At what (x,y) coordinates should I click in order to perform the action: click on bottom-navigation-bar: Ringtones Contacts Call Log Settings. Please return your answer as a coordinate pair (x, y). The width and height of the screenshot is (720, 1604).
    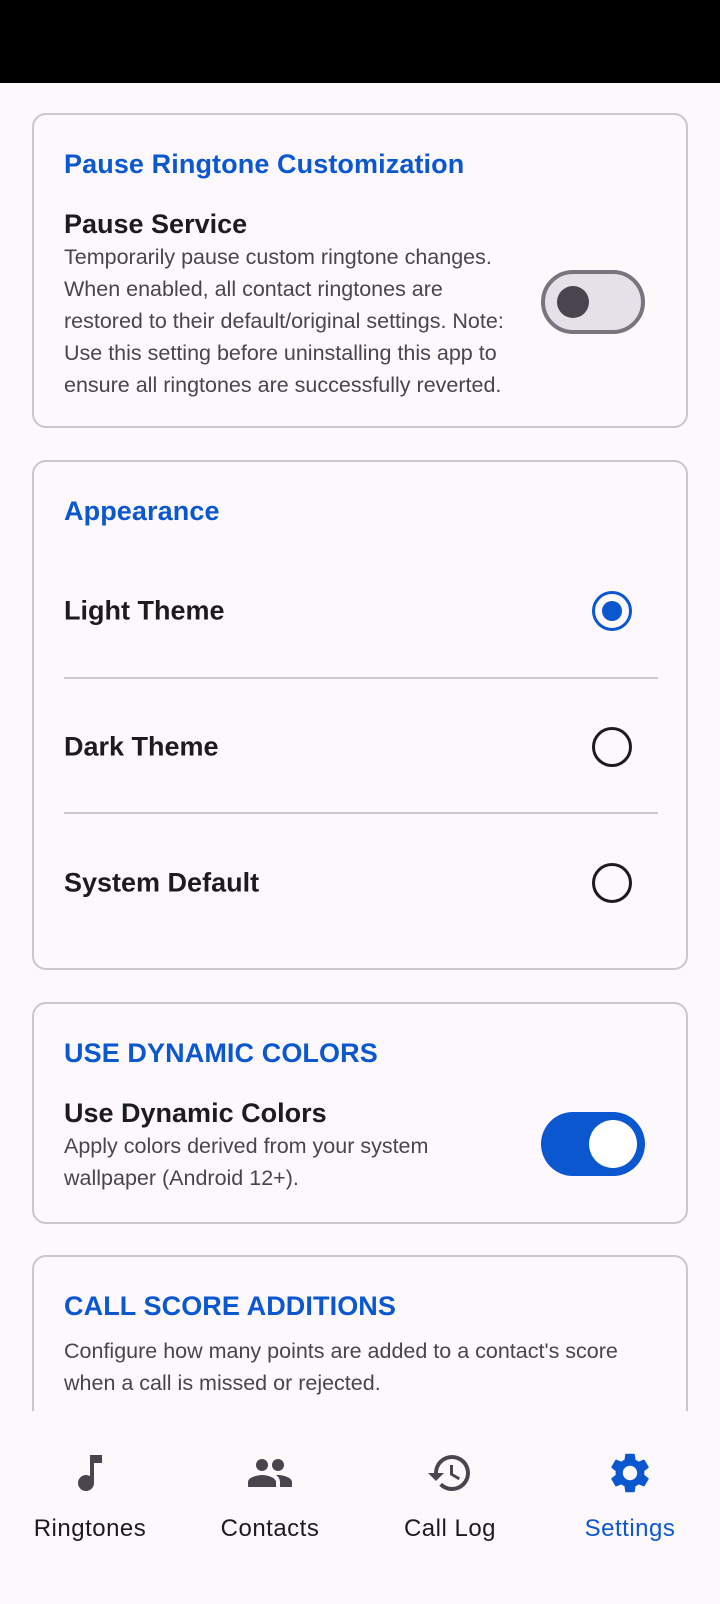
    Looking at the image, I should click on (360, 1507).